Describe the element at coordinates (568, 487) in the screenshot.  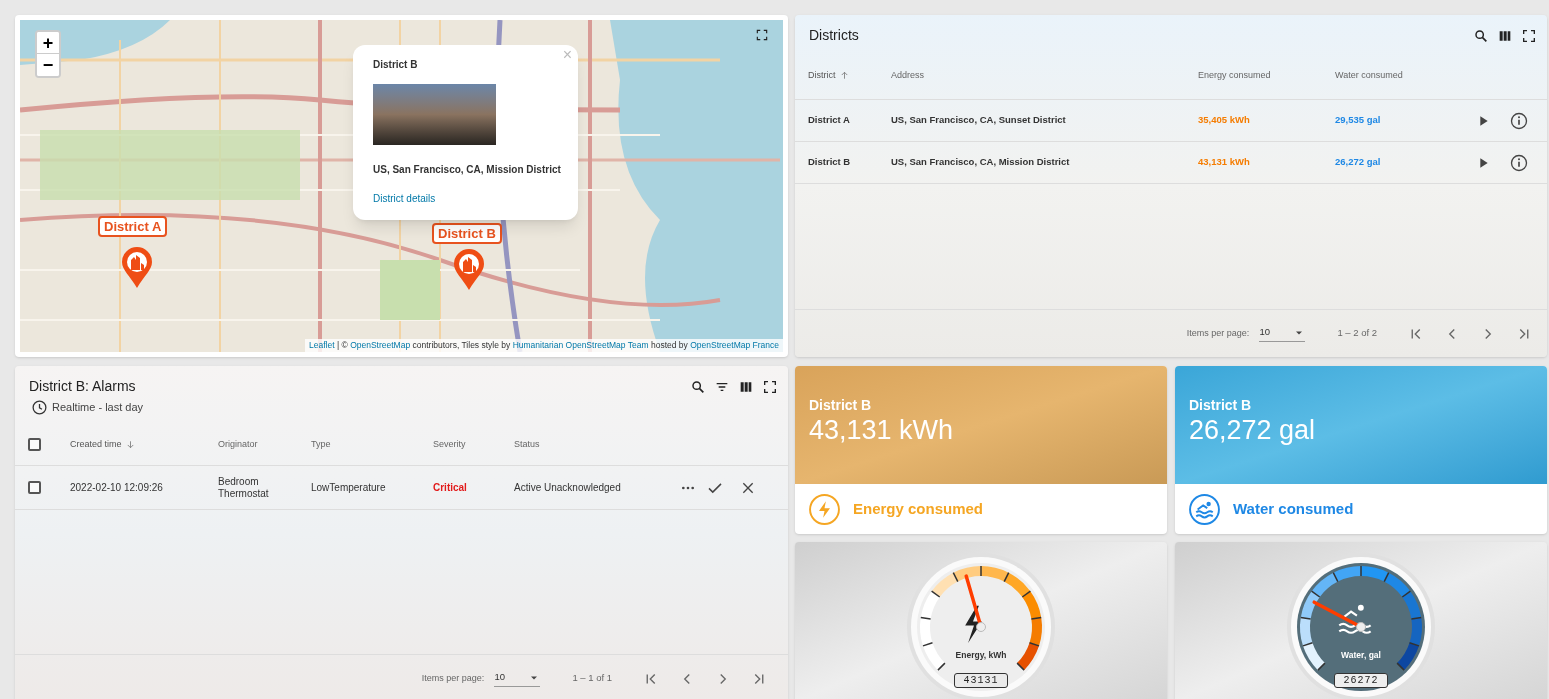
I see `table-cell-text: Active Unacknowledged` at that location.